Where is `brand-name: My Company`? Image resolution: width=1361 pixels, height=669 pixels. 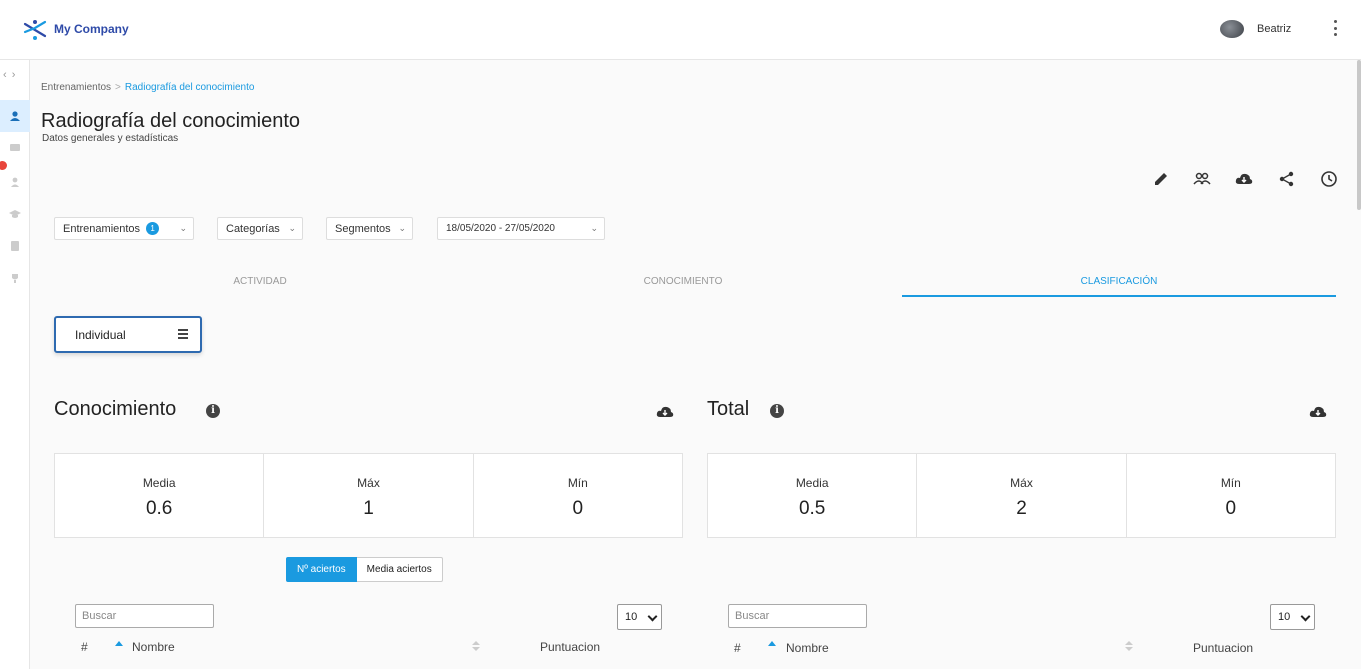
brand-name: My Company is located at coordinates (91, 29).